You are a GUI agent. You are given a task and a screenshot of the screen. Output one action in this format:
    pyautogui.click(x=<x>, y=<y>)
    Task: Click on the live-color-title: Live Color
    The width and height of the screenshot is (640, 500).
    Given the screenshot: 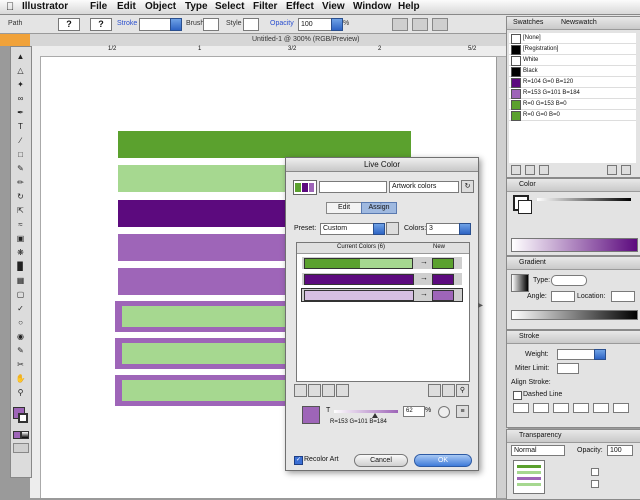 What is the action you would take?
    pyautogui.click(x=382, y=165)
    